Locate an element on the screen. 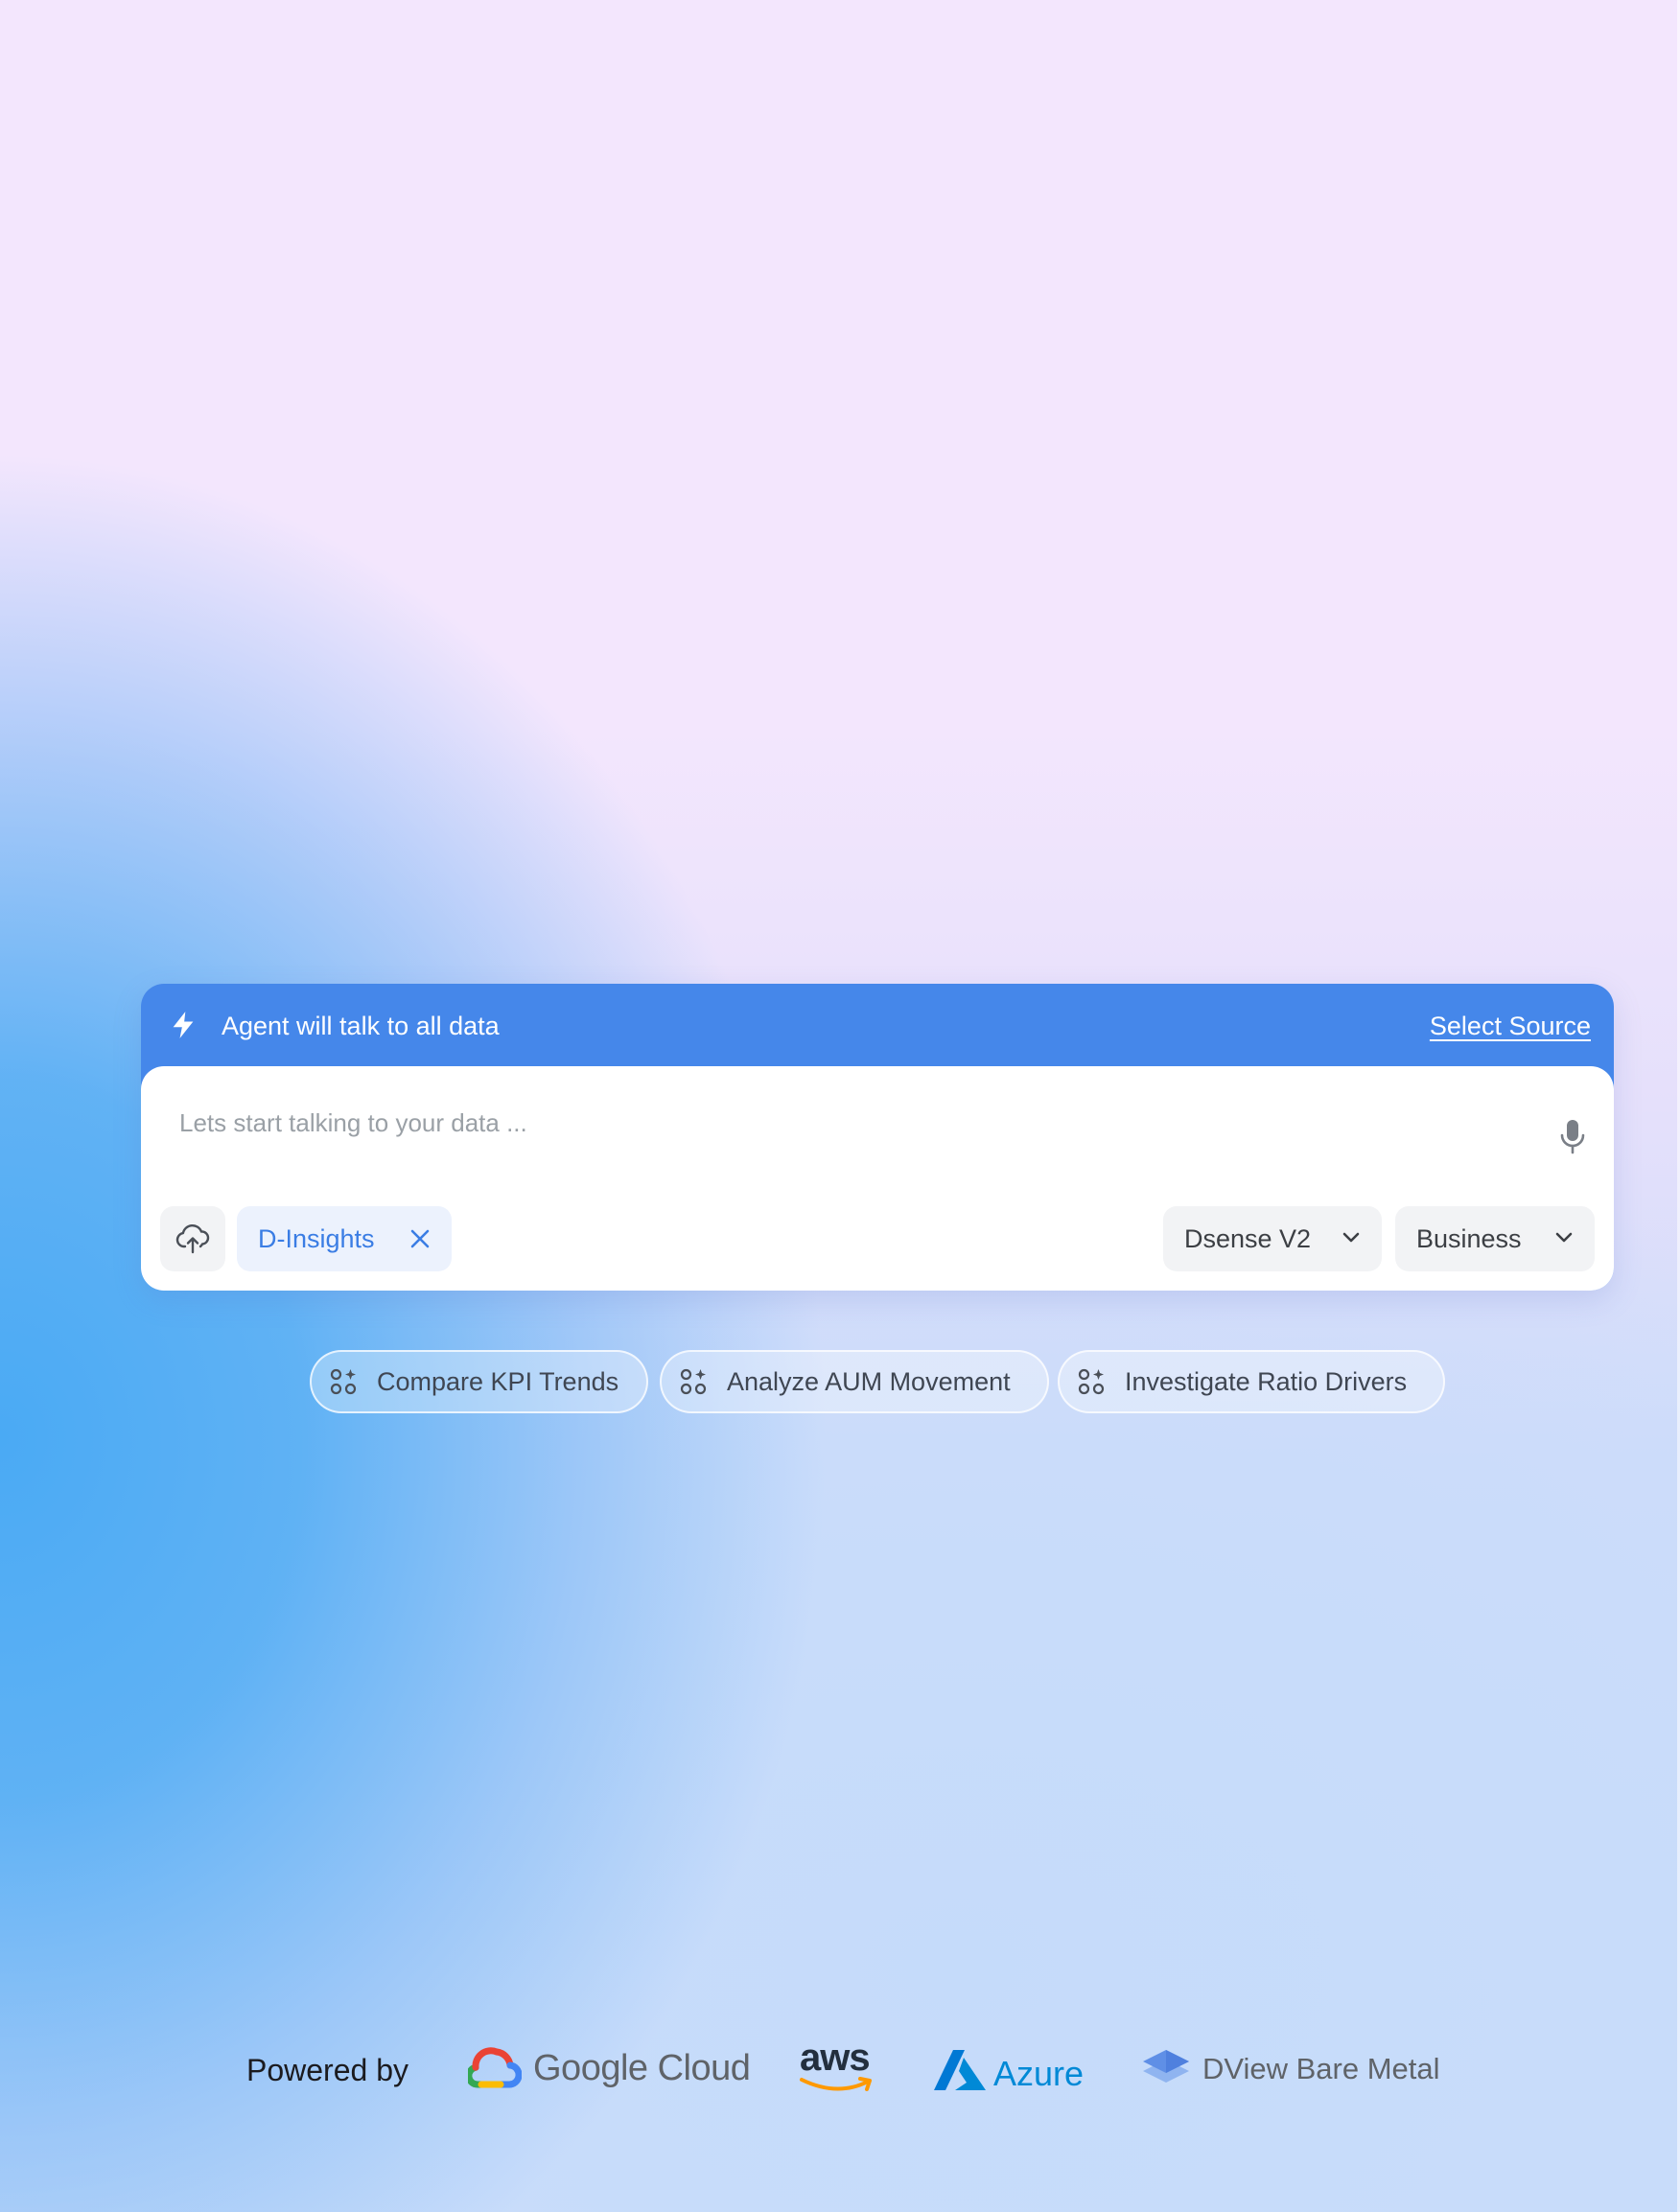  cloud-upload-icon is located at coordinates (192, 1238).